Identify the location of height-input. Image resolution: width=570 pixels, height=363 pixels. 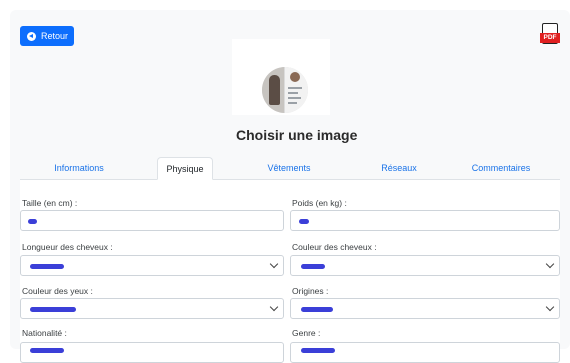
(152, 220).